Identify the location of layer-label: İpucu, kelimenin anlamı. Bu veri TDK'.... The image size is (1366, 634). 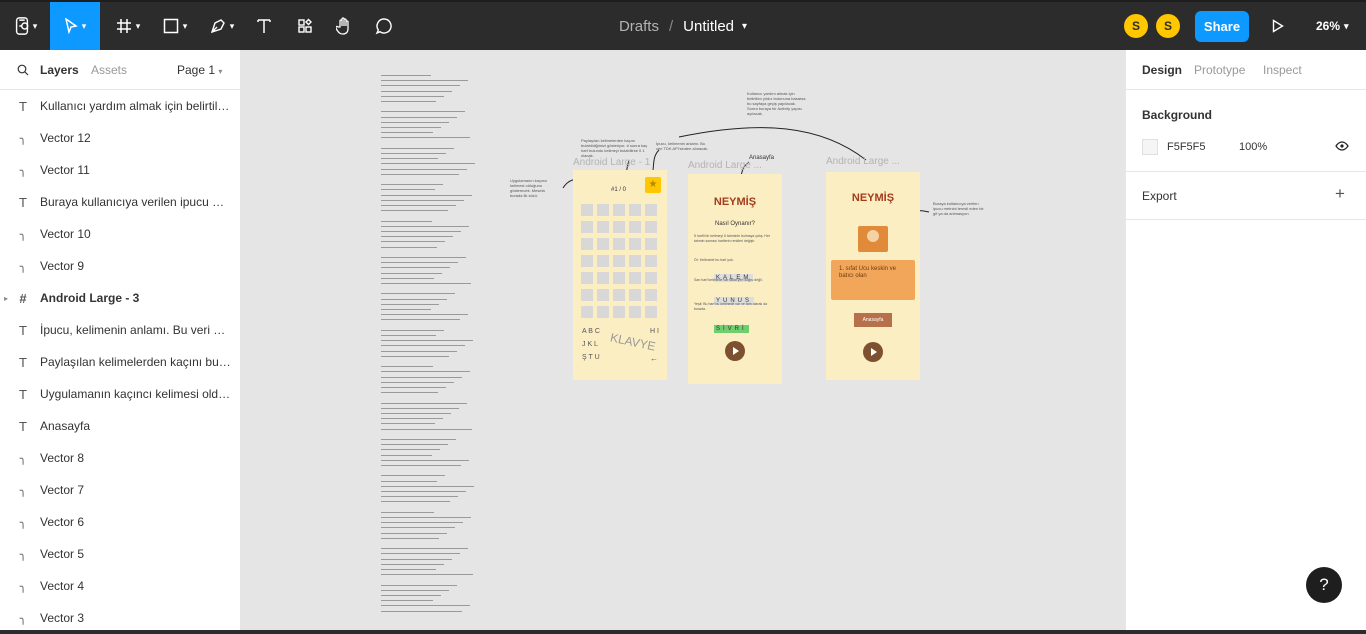
(136, 330).